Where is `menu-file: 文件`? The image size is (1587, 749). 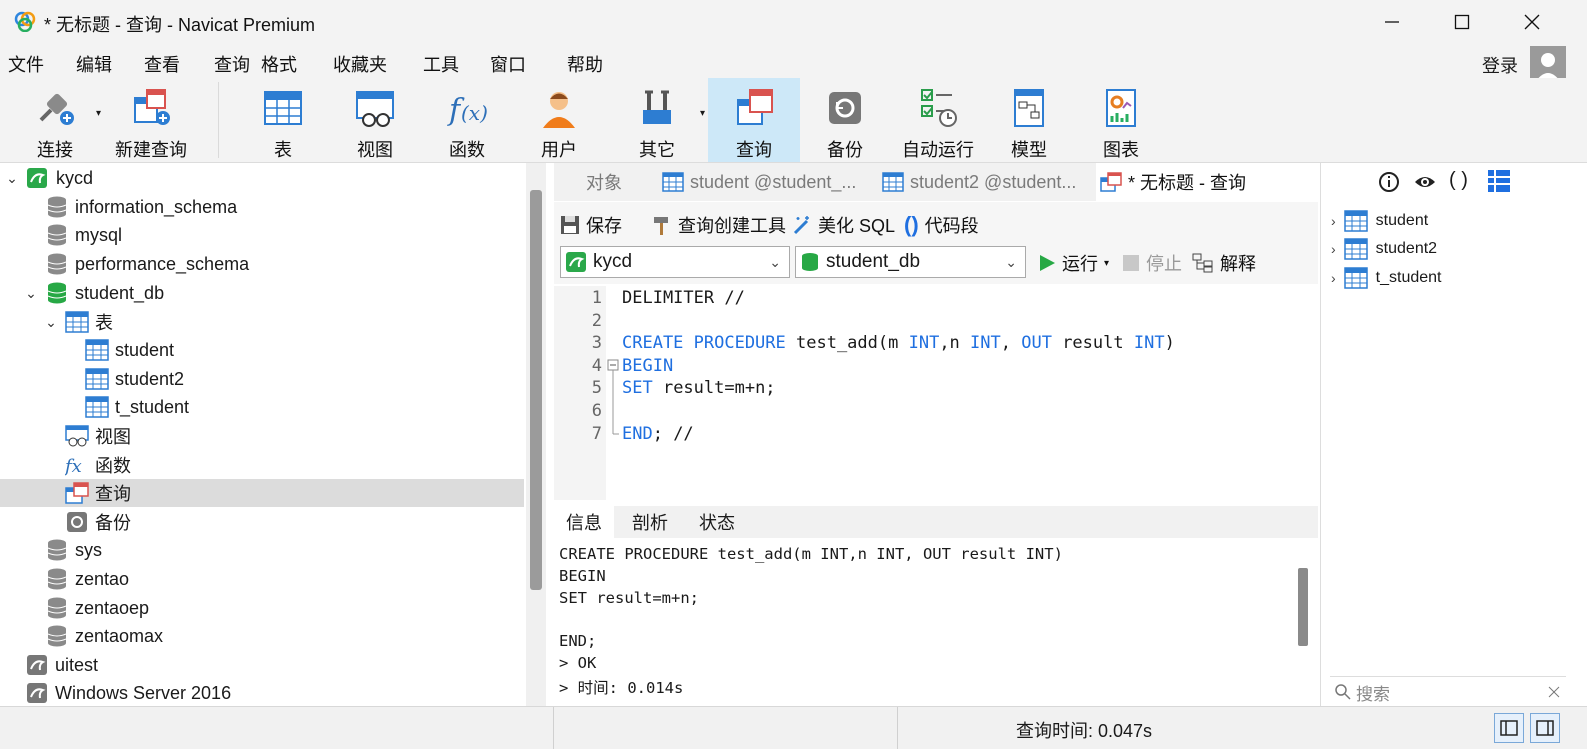 menu-file: 文件 is located at coordinates (26, 64).